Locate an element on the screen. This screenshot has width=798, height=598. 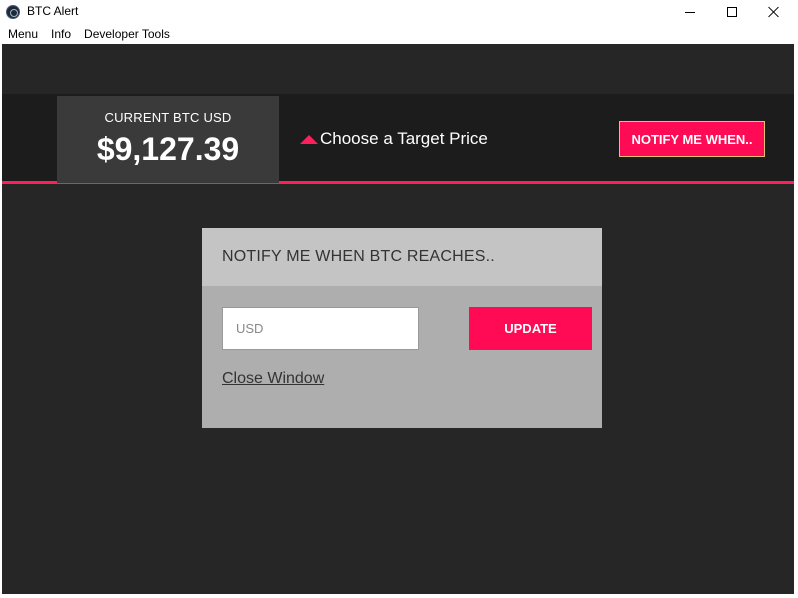
current-price-box: CURRENT BTC USD $9,127.39 is located at coordinates (168, 139).